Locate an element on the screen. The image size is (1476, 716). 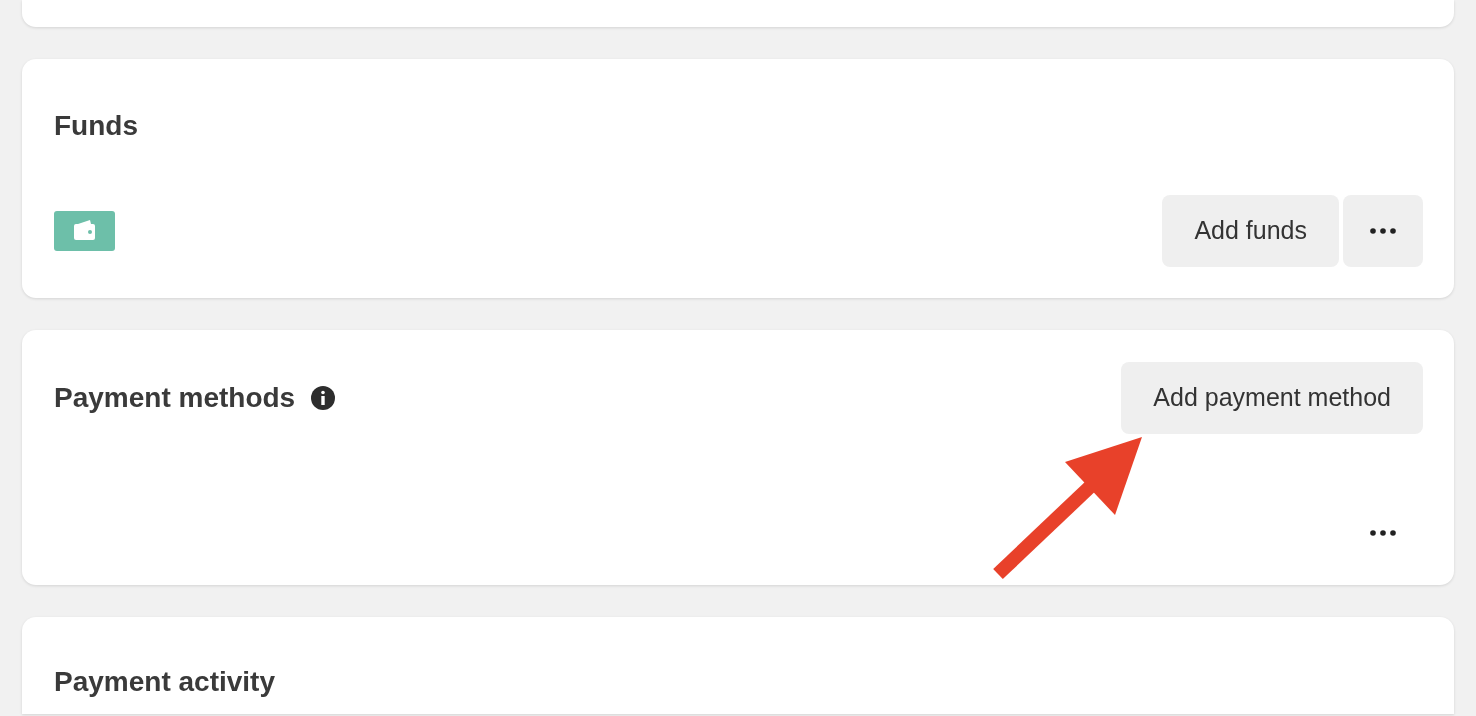
section-title: Payment activity is located at coordinates (165, 682).